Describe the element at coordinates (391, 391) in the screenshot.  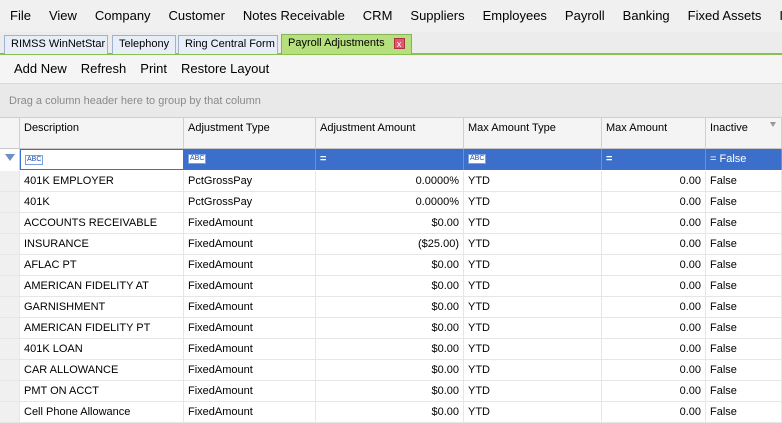
I see `table-row: PMT ON ACCT FixedAmount $0.00 YTD 0.00 False` at that location.